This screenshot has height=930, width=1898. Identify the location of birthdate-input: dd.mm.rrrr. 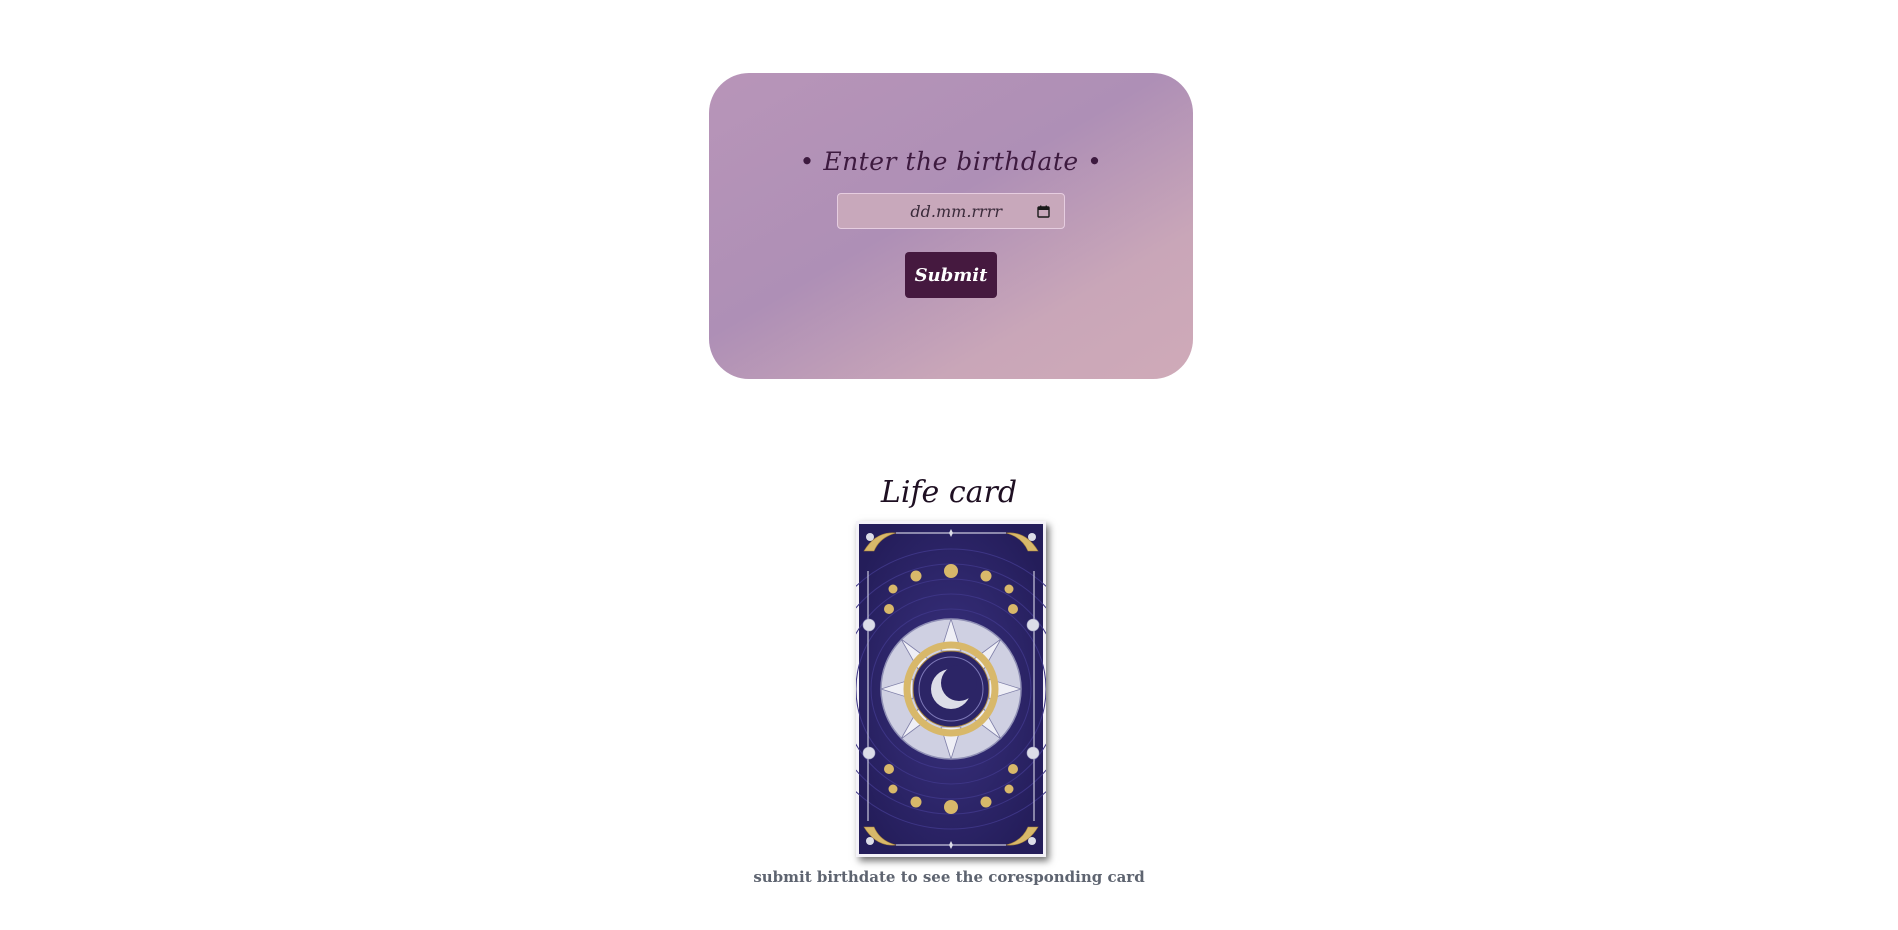
(951, 211).